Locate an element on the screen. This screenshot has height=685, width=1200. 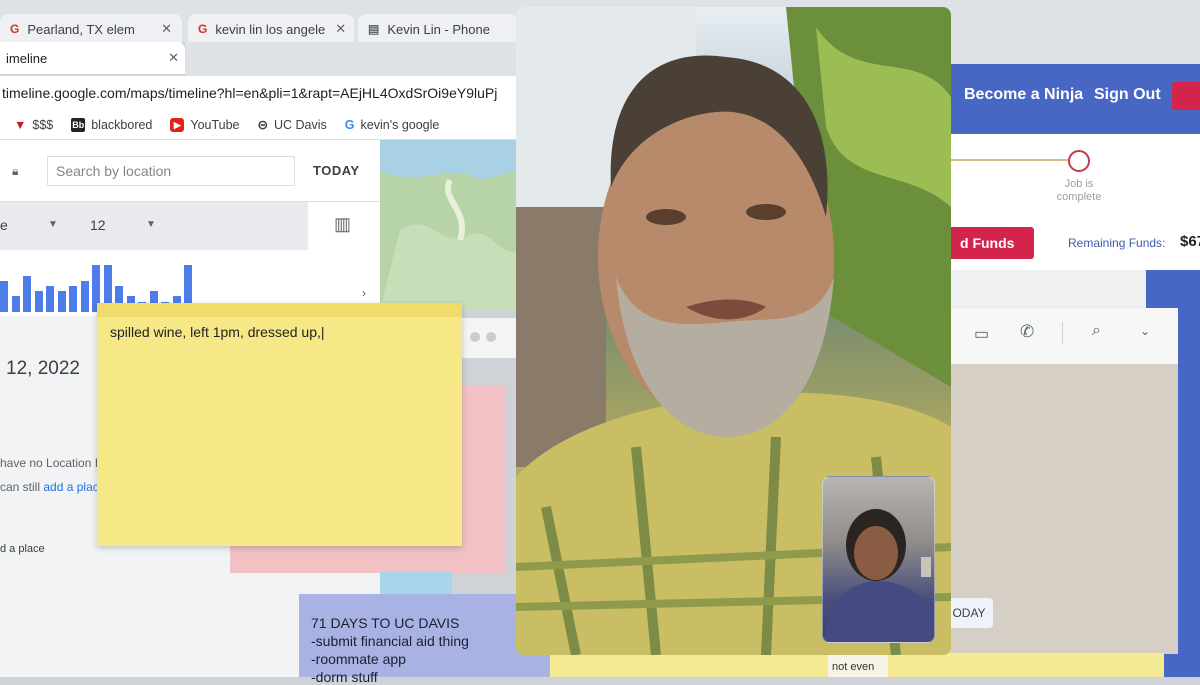
add-place-text: can still add a plac is located at coordinates (49, 487).